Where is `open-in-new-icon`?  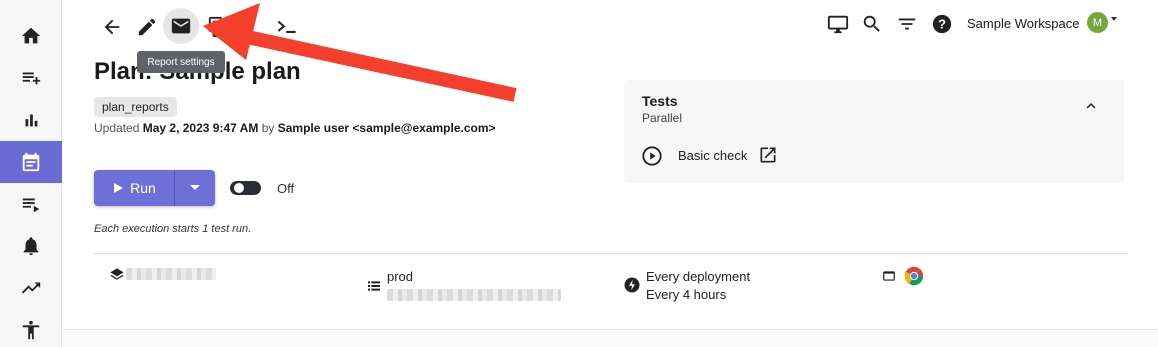
open-in-new-icon is located at coordinates (768, 155).